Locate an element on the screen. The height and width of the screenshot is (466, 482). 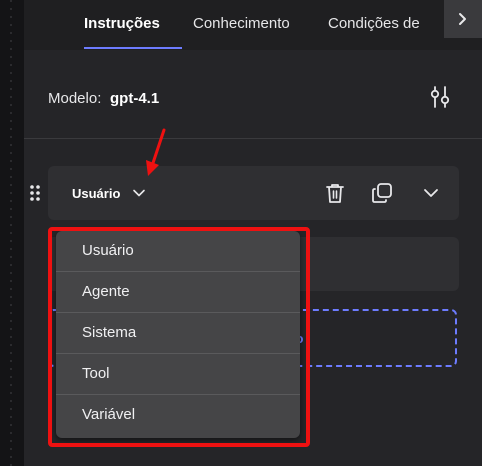
role-select: Usuário is located at coordinates (96, 193).